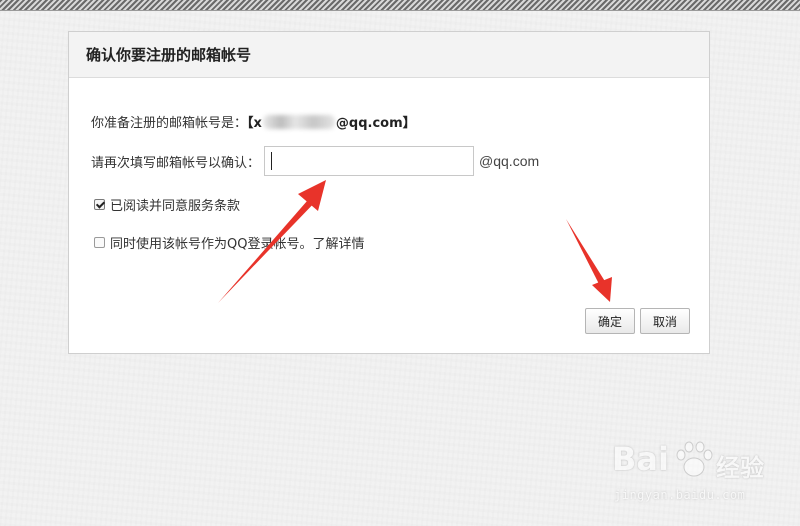 The height and width of the screenshot is (526, 800). I want to click on page-top-border, so click(400, 5).